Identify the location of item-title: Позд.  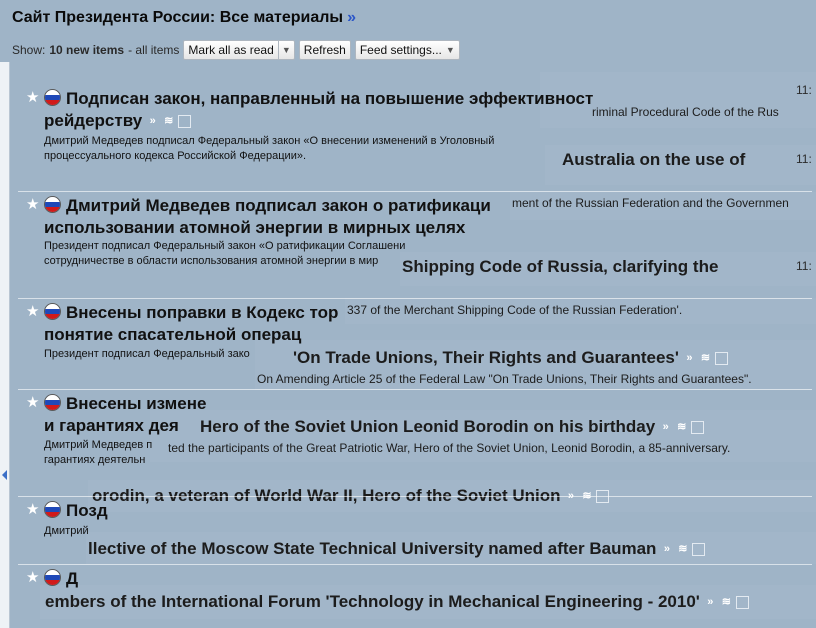
(87, 511).